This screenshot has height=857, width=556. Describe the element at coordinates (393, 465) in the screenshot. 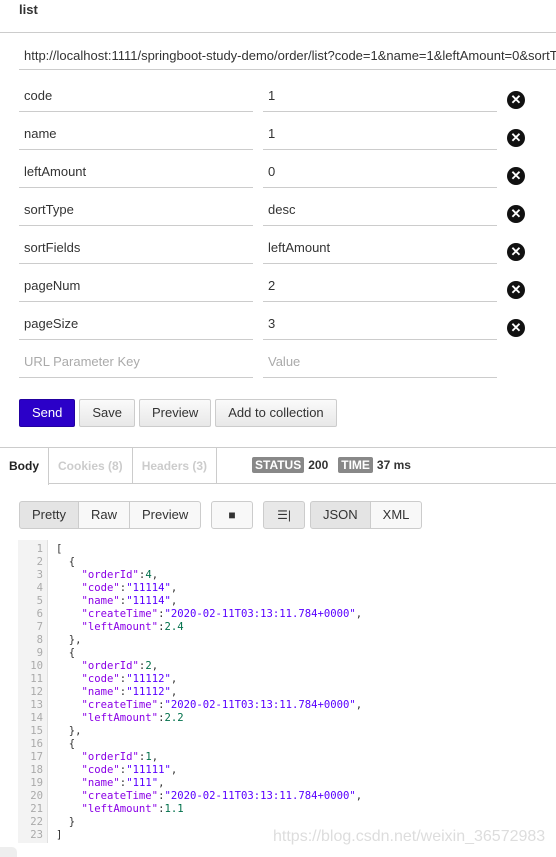

I see `response-time: 37 ms` at that location.